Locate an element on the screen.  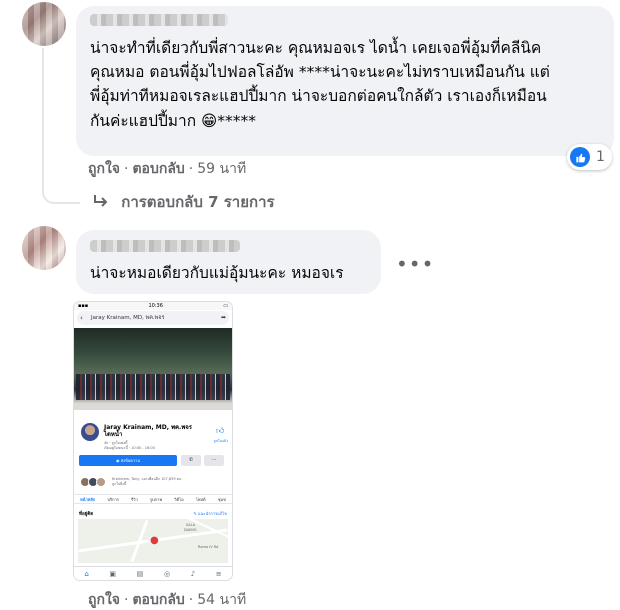
comment-text-line: กันค่ะแฮปปี้มาก 😁***** is located at coordinates (173, 121).